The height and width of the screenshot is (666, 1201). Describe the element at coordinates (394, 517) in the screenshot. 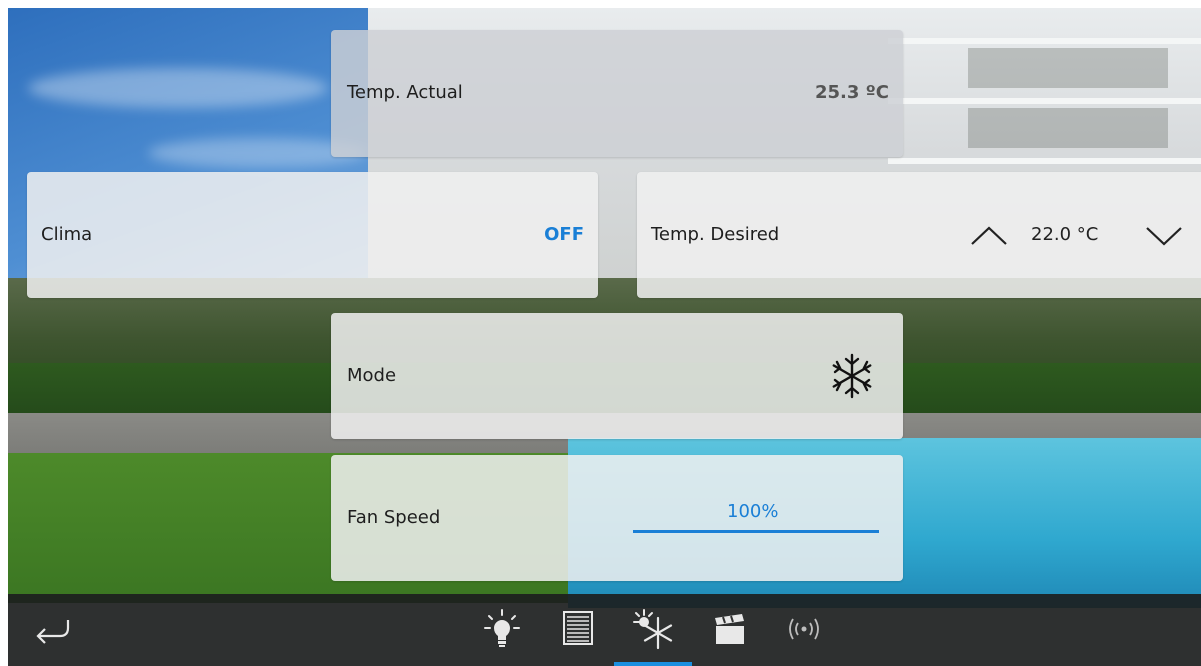

I see `fan-speed-label: Fan Speed` at that location.